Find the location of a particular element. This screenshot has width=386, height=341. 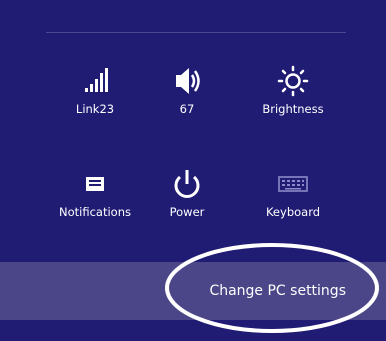

power-tile: Power is located at coordinates (187, 193).